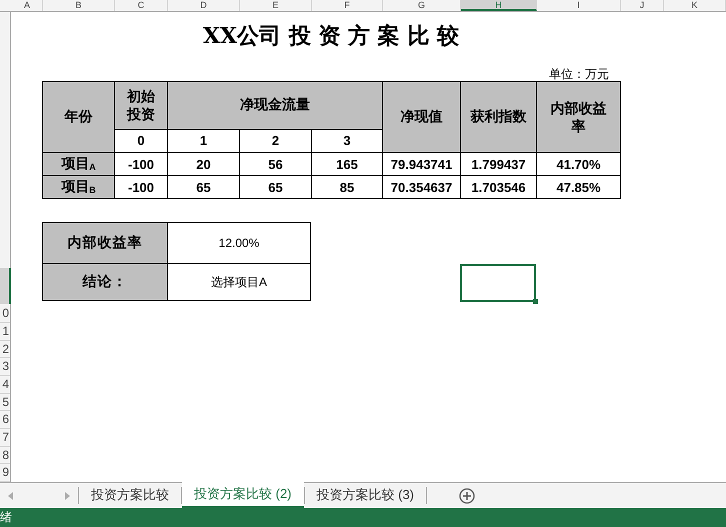 Image resolution: width=726 pixels, height=527 pixels. Describe the element at coordinates (276, 140) in the screenshot. I see `table-cell: 2` at that location.